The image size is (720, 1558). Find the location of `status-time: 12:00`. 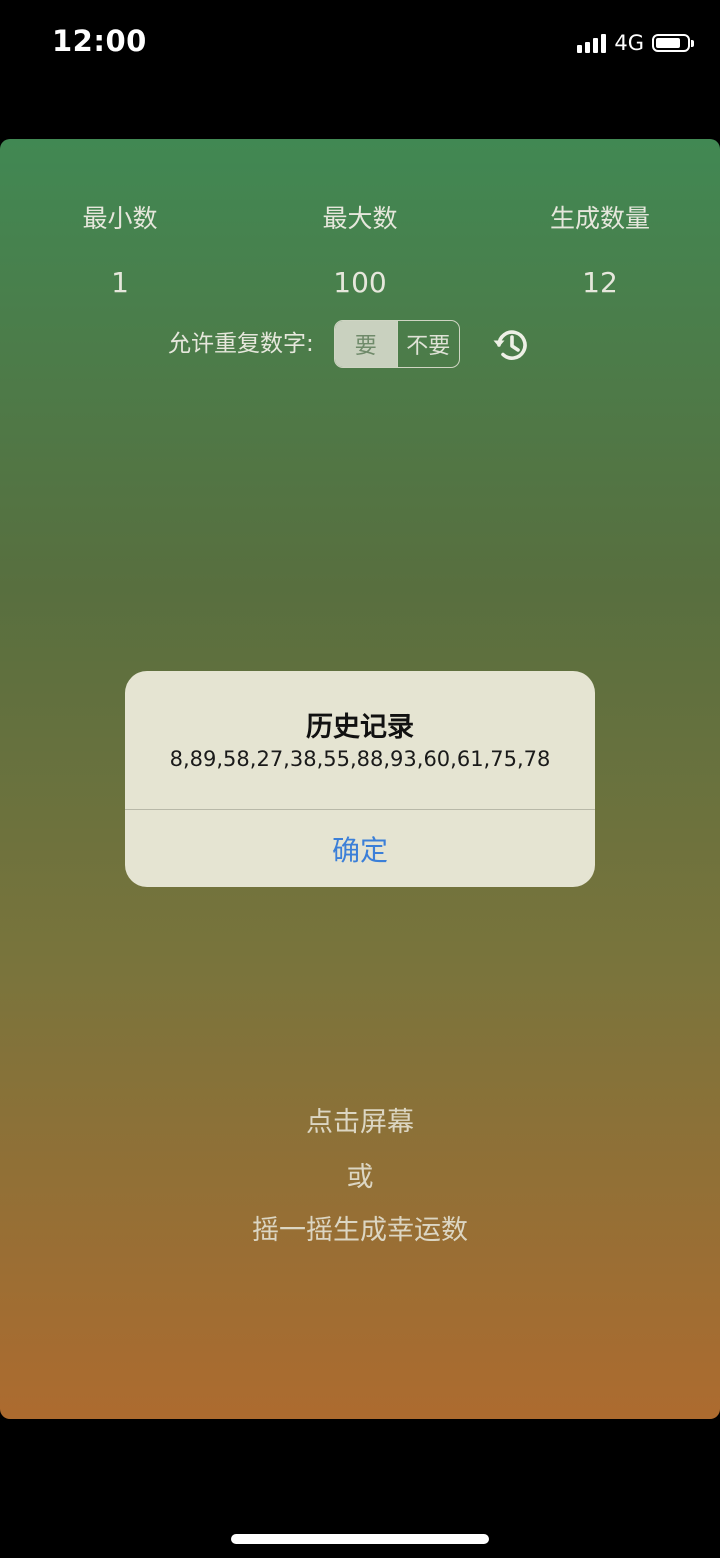

status-time: 12:00 is located at coordinates (99, 41).